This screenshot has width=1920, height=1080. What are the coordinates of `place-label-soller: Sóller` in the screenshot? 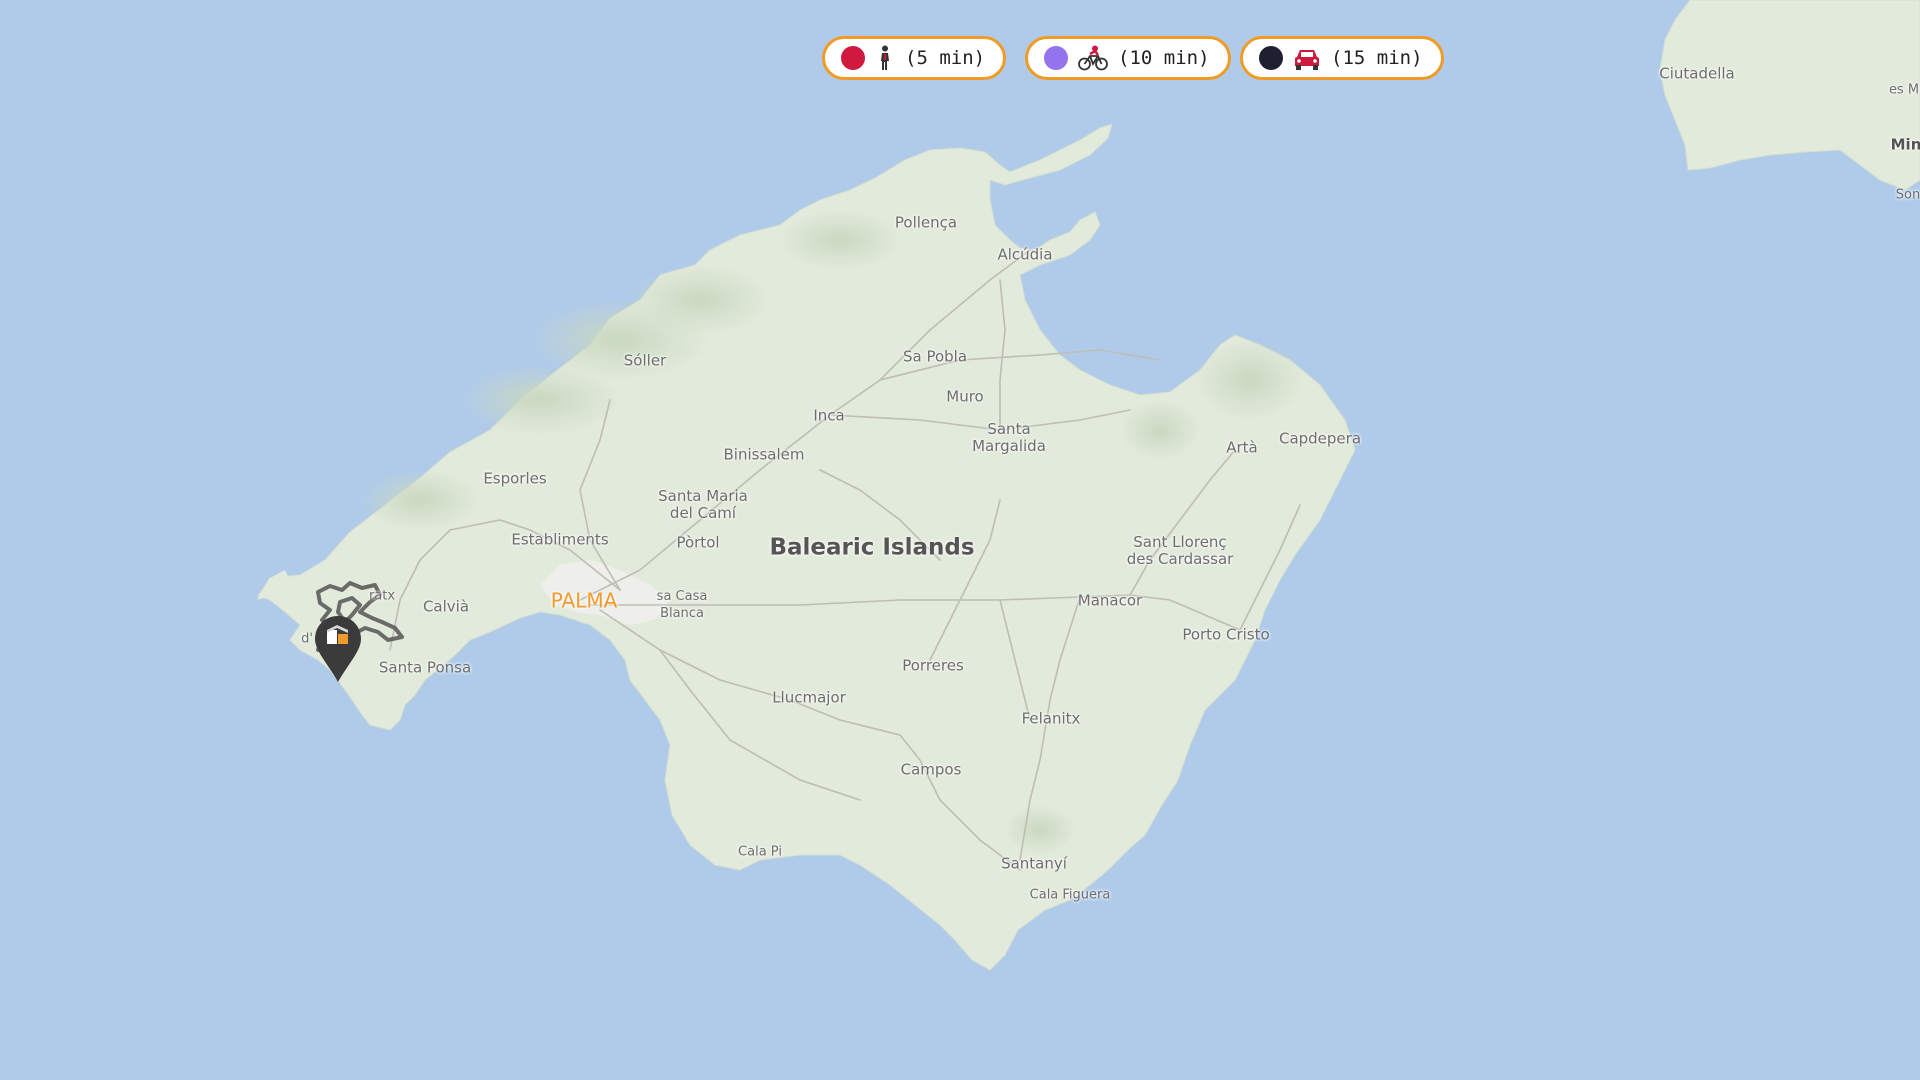 It's located at (645, 360).